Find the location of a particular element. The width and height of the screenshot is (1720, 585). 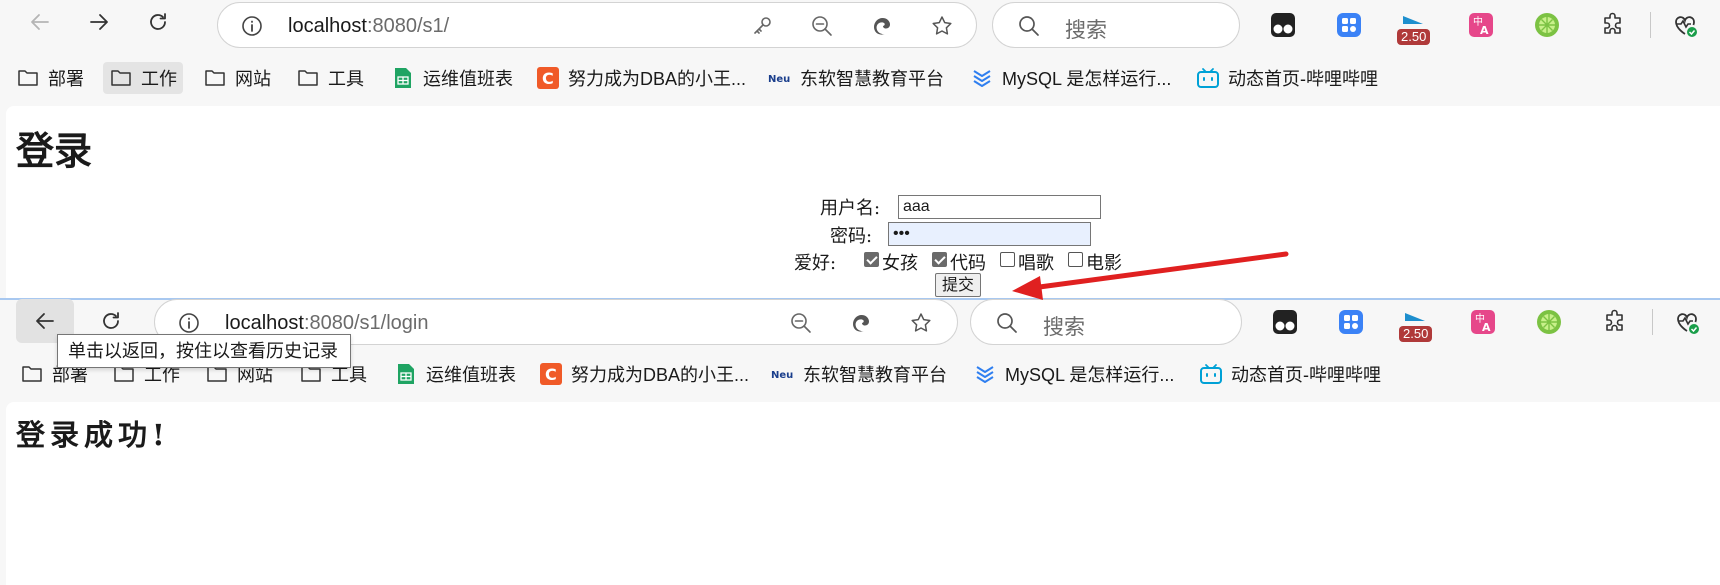

reload-button is located at coordinates (158, 22).